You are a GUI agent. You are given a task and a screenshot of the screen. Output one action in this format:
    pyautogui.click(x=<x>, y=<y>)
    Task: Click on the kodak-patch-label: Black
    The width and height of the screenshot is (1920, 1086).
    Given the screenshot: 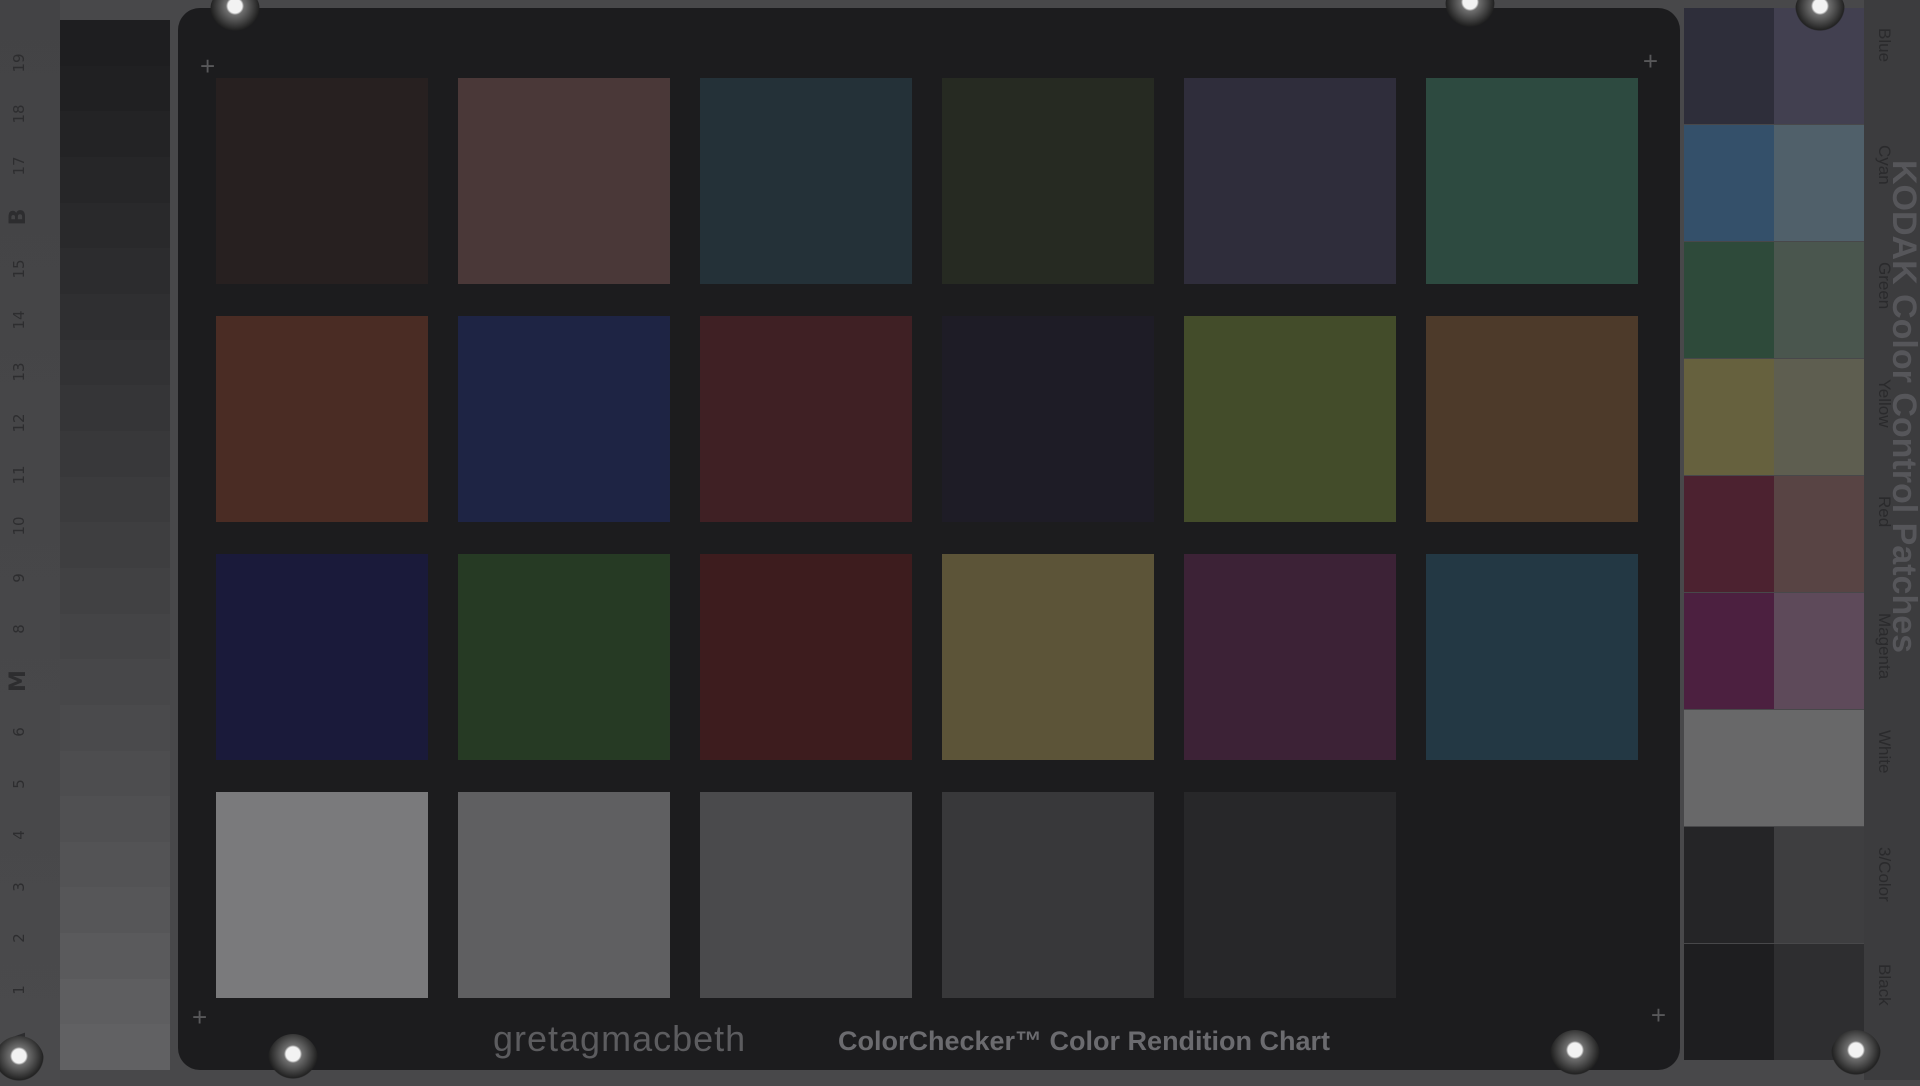 What is the action you would take?
    pyautogui.click(x=1884, y=985)
    